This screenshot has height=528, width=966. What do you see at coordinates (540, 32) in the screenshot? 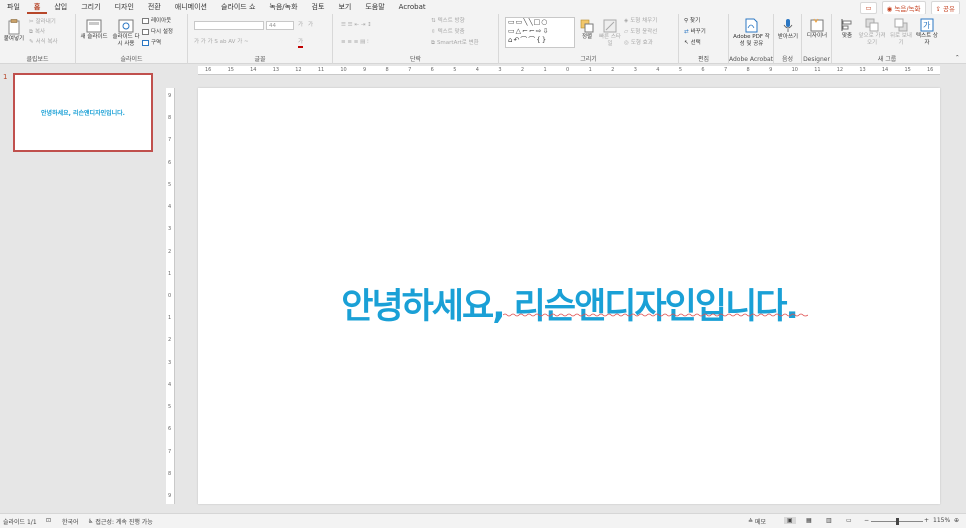
I see `shapes-gallery: ▭▭╲╲□○ ▭△⌐⌐⇨⇩ ⌂↶⌒⌒{}` at bounding box center [540, 32].